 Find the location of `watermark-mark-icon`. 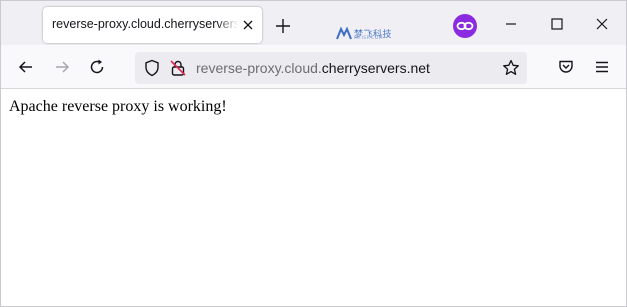

watermark-mark-icon is located at coordinates (344, 33).